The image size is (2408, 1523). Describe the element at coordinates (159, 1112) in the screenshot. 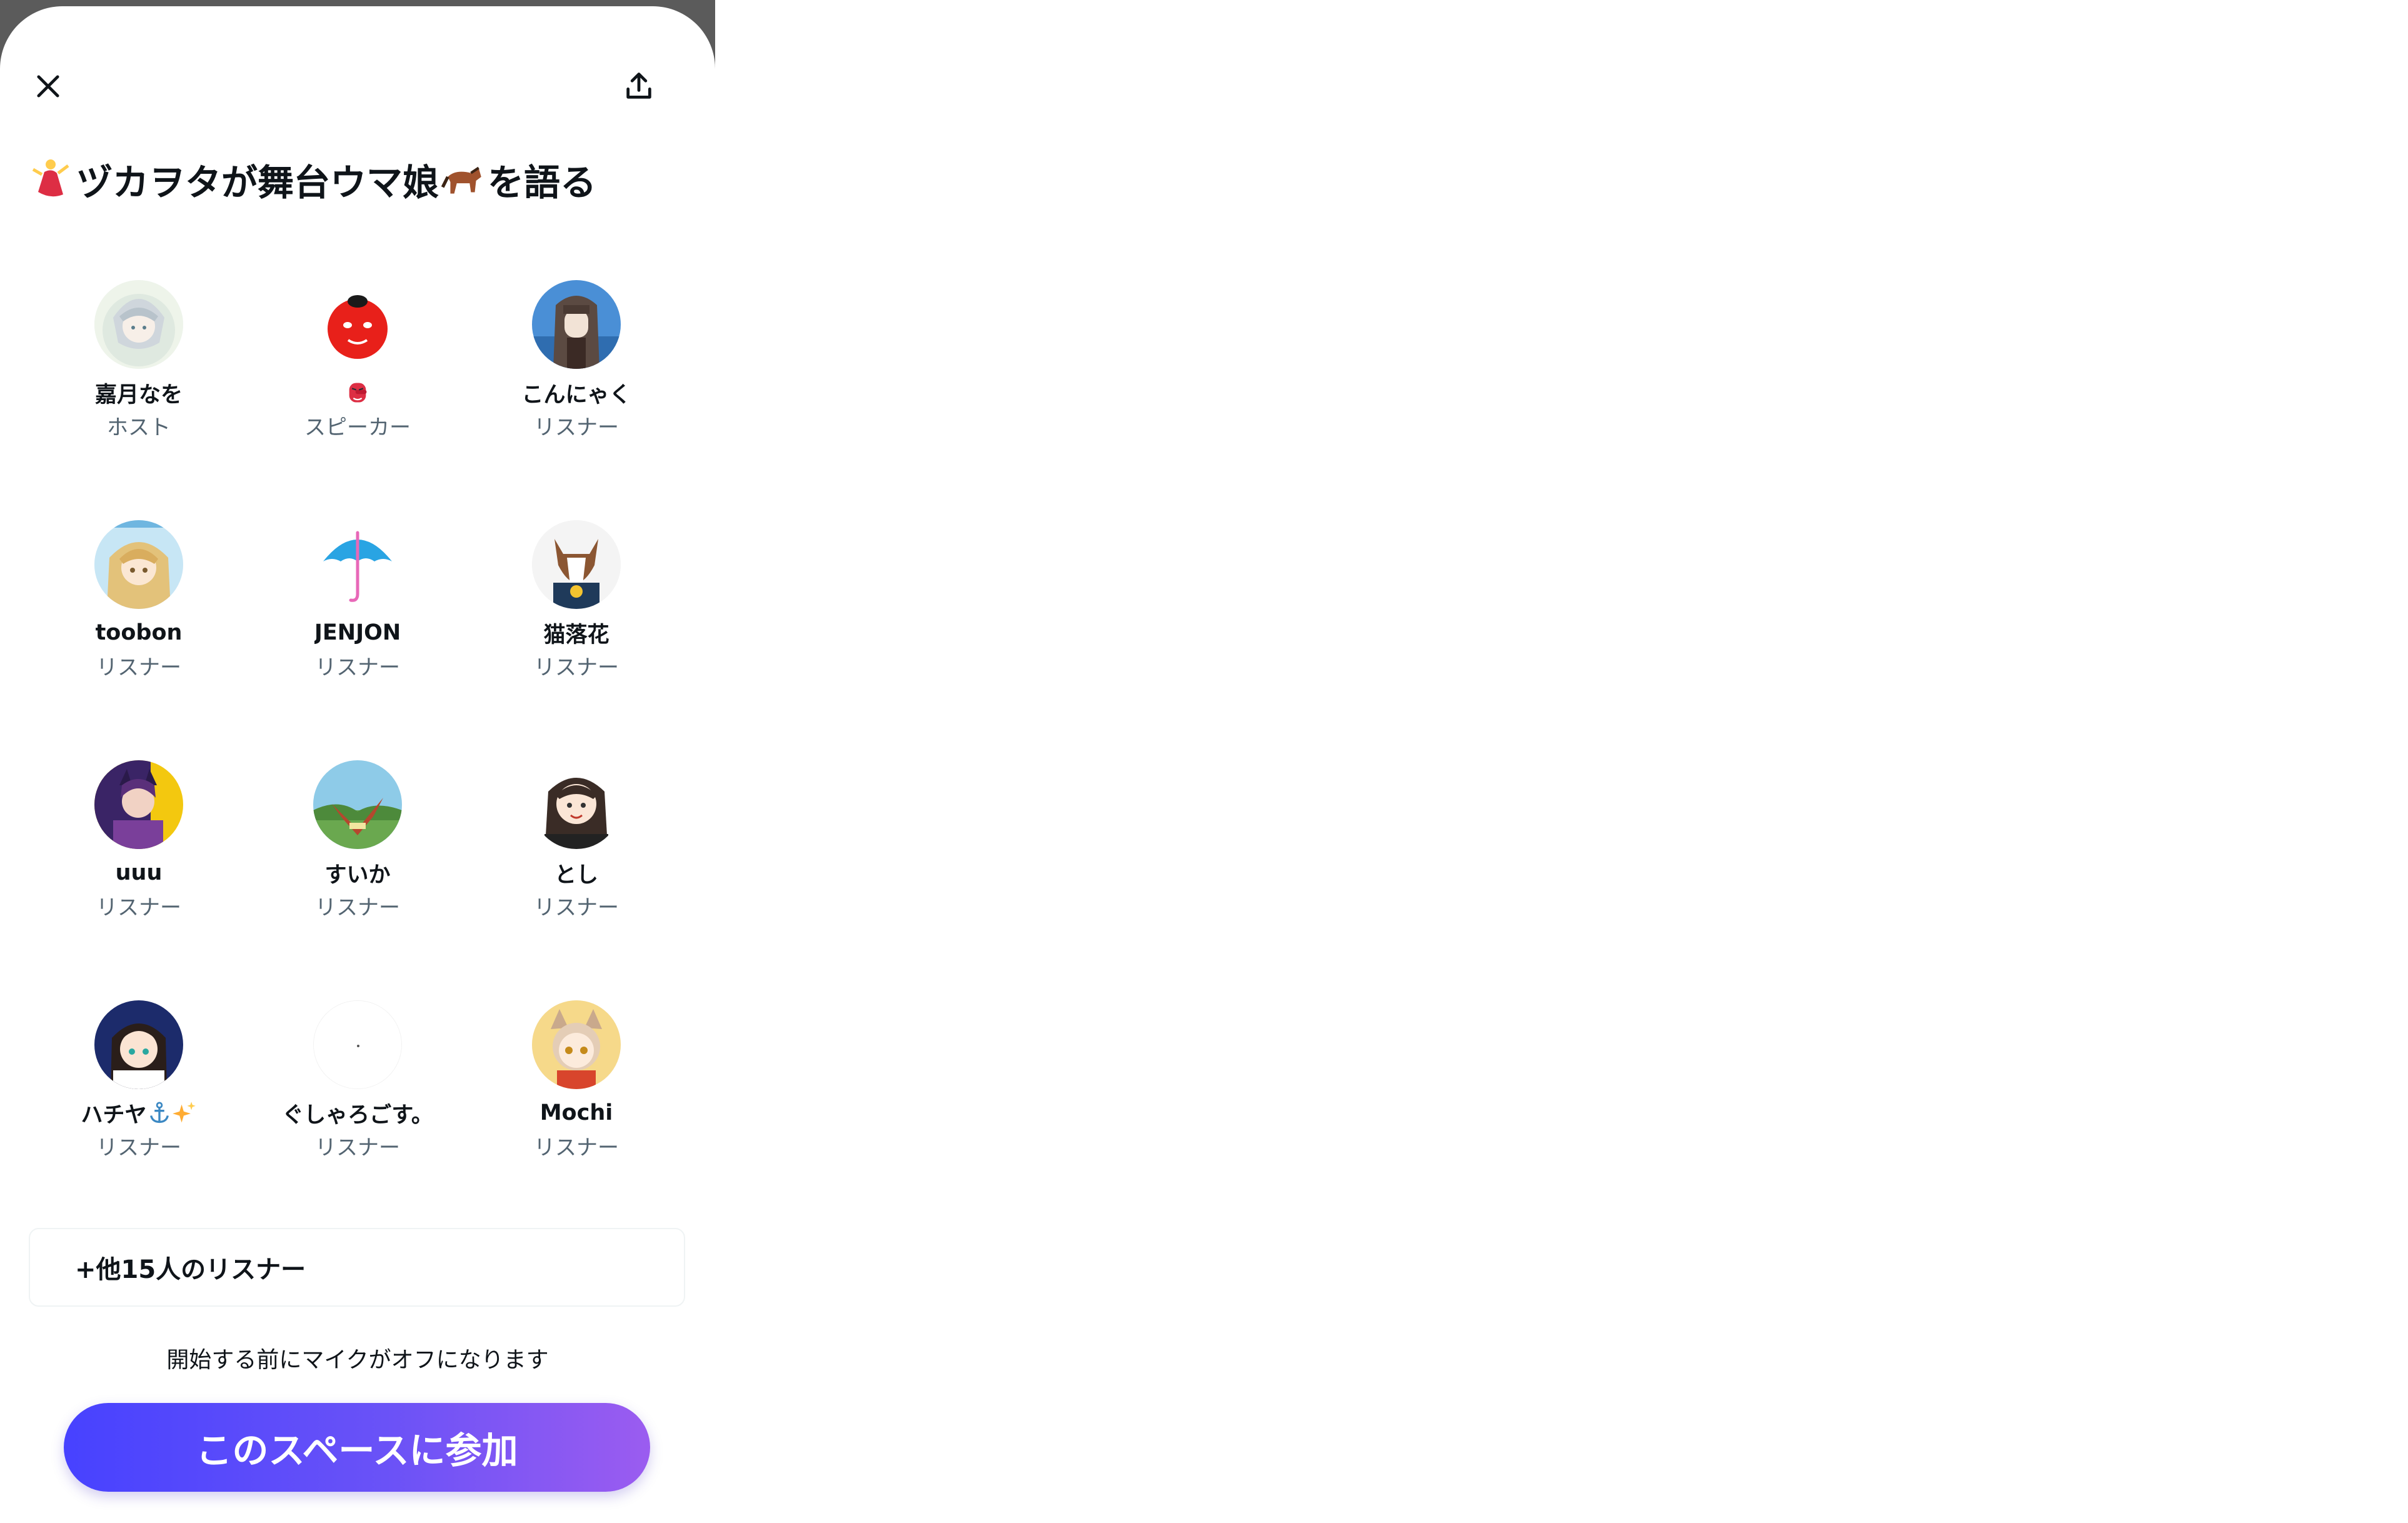

I see `anchor-emoji` at that location.